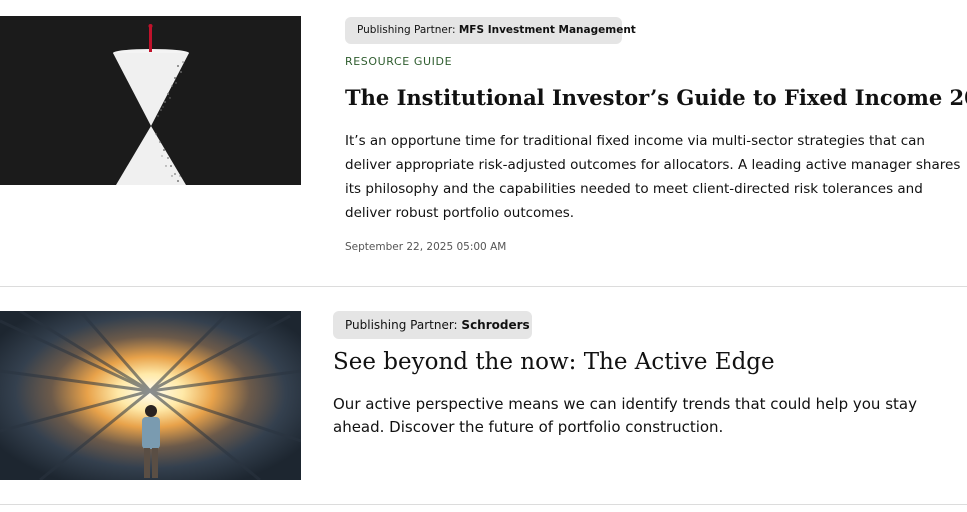 This screenshot has width=967, height=512. I want to click on publishing-partner-badge: Publishing Partner: Schroders, so click(432, 325).